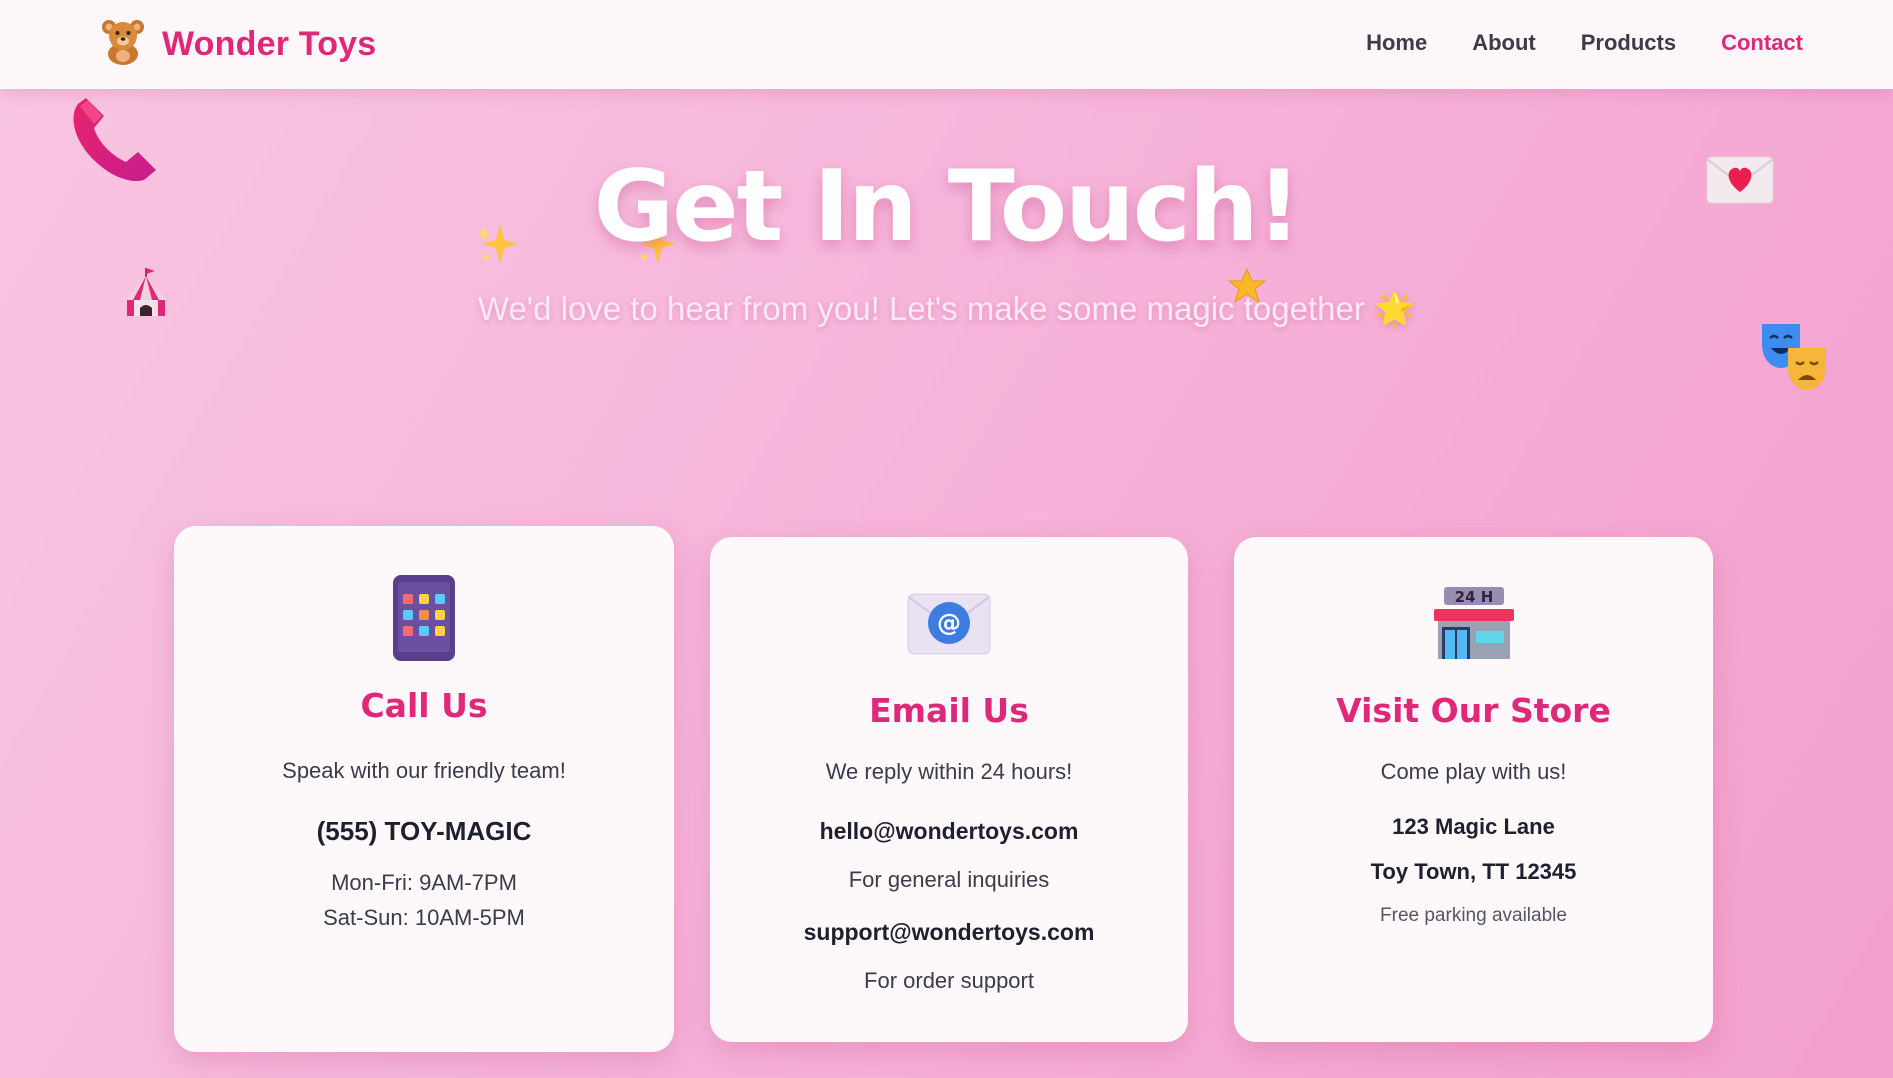  I want to click on store-icon: 24 H, so click(1474, 624).